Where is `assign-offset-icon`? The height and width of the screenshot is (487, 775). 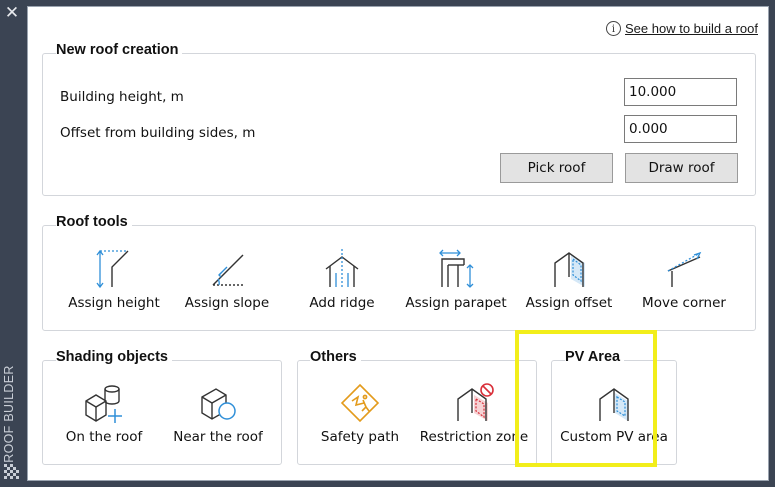
assign-offset-icon is located at coordinates (569, 269).